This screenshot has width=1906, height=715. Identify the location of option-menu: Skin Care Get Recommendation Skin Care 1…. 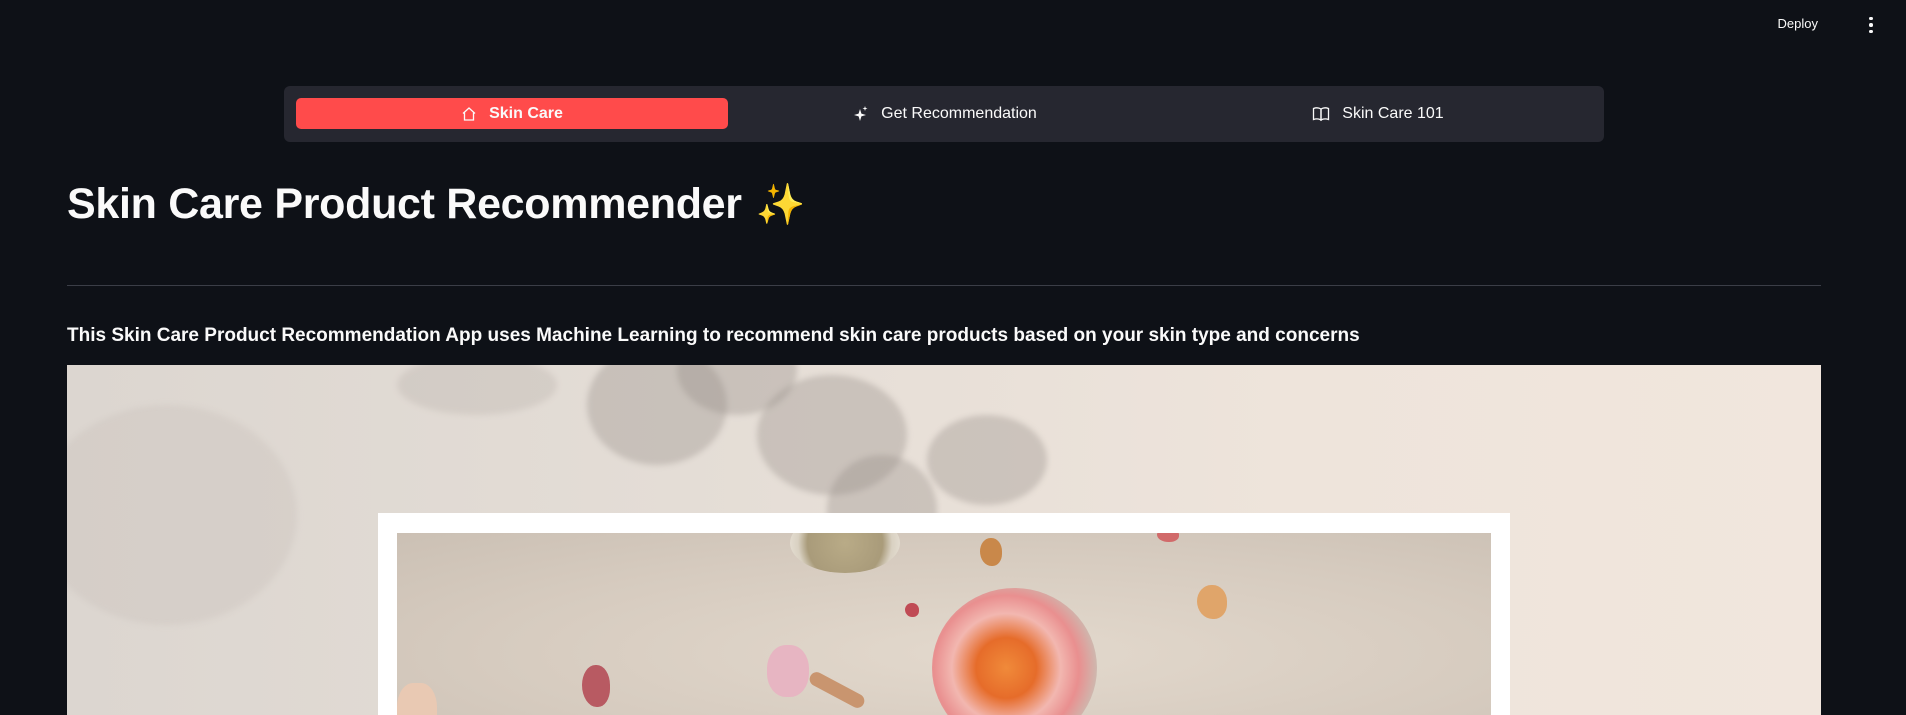
(944, 114).